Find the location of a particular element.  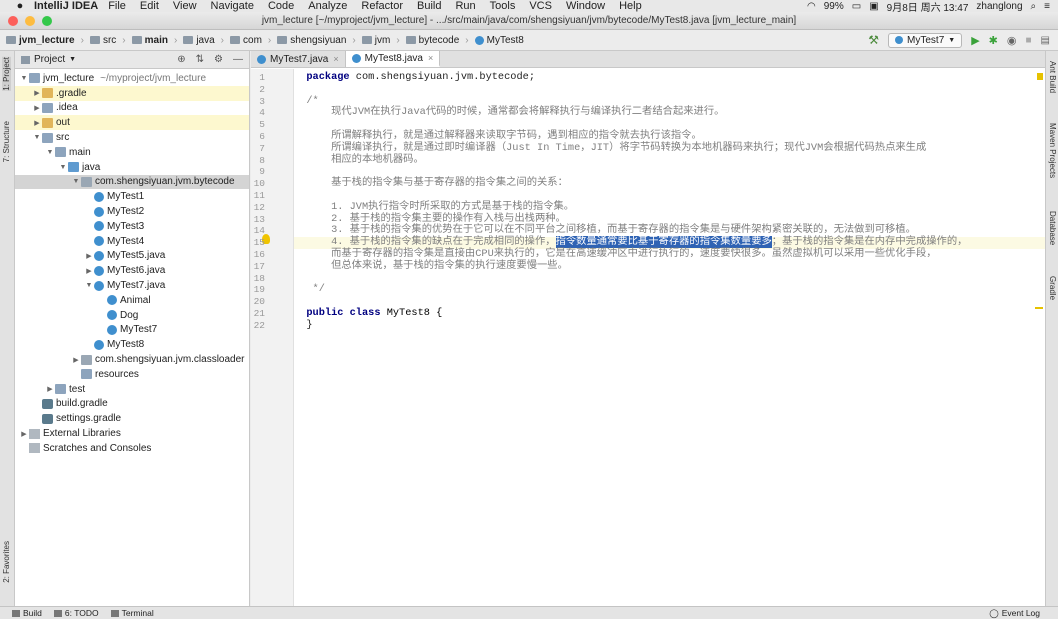

tree-item: ▼ jvm_lecture ~/myproject/jvm_lecture is located at coordinates (132, 78).